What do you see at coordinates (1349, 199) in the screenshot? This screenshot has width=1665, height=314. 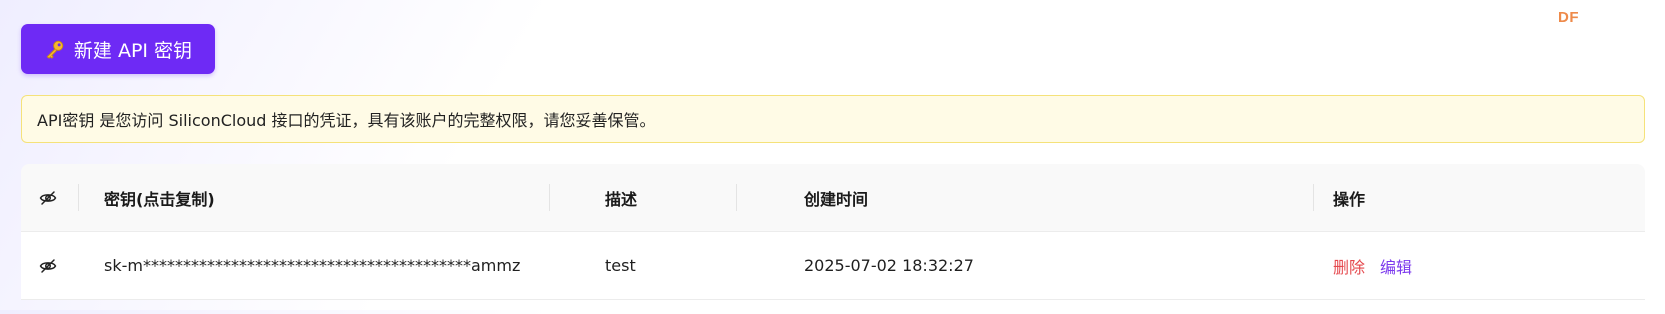 I see `column-header-actions: 操作` at bounding box center [1349, 199].